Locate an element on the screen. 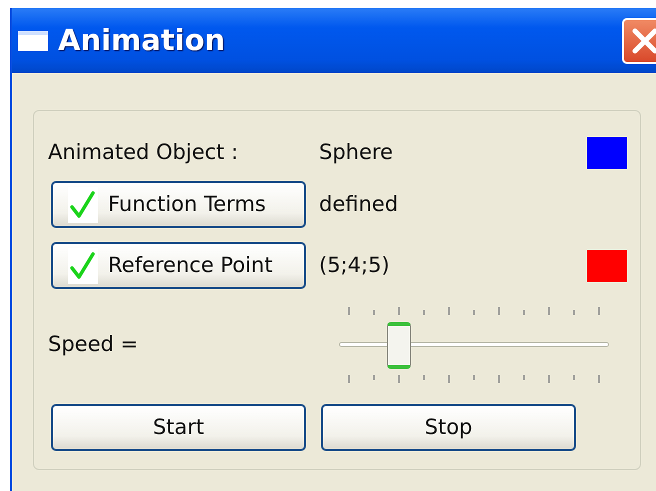 This screenshot has height=491, width=656. action-button: Stop is located at coordinates (448, 427).